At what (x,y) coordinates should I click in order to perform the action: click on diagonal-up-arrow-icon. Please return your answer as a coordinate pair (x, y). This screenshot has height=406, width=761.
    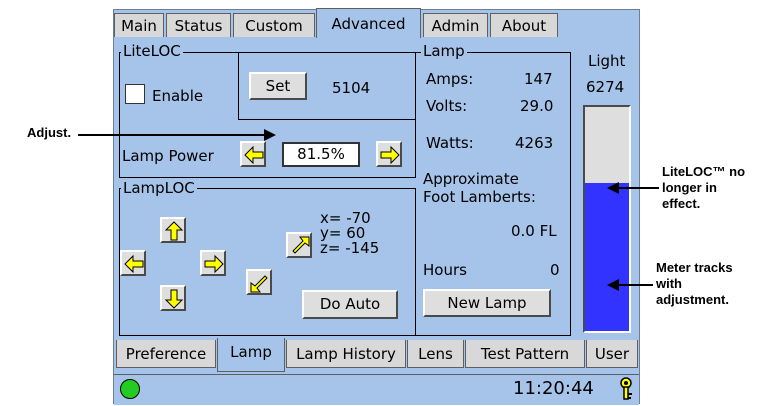
    Looking at the image, I should click on (301, 245).